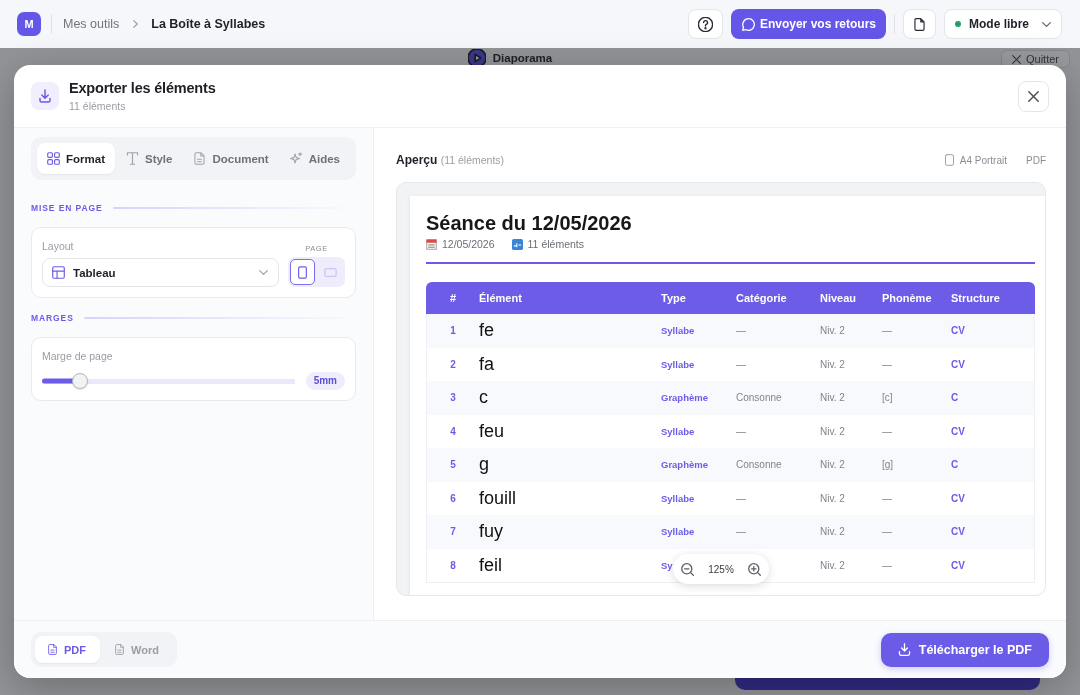 The image size is (1080, 695). What do you see at coordinates (887, 398) in the screenshot?
I see `phoneme-cell: [c]` at bounding box center [887, 398].